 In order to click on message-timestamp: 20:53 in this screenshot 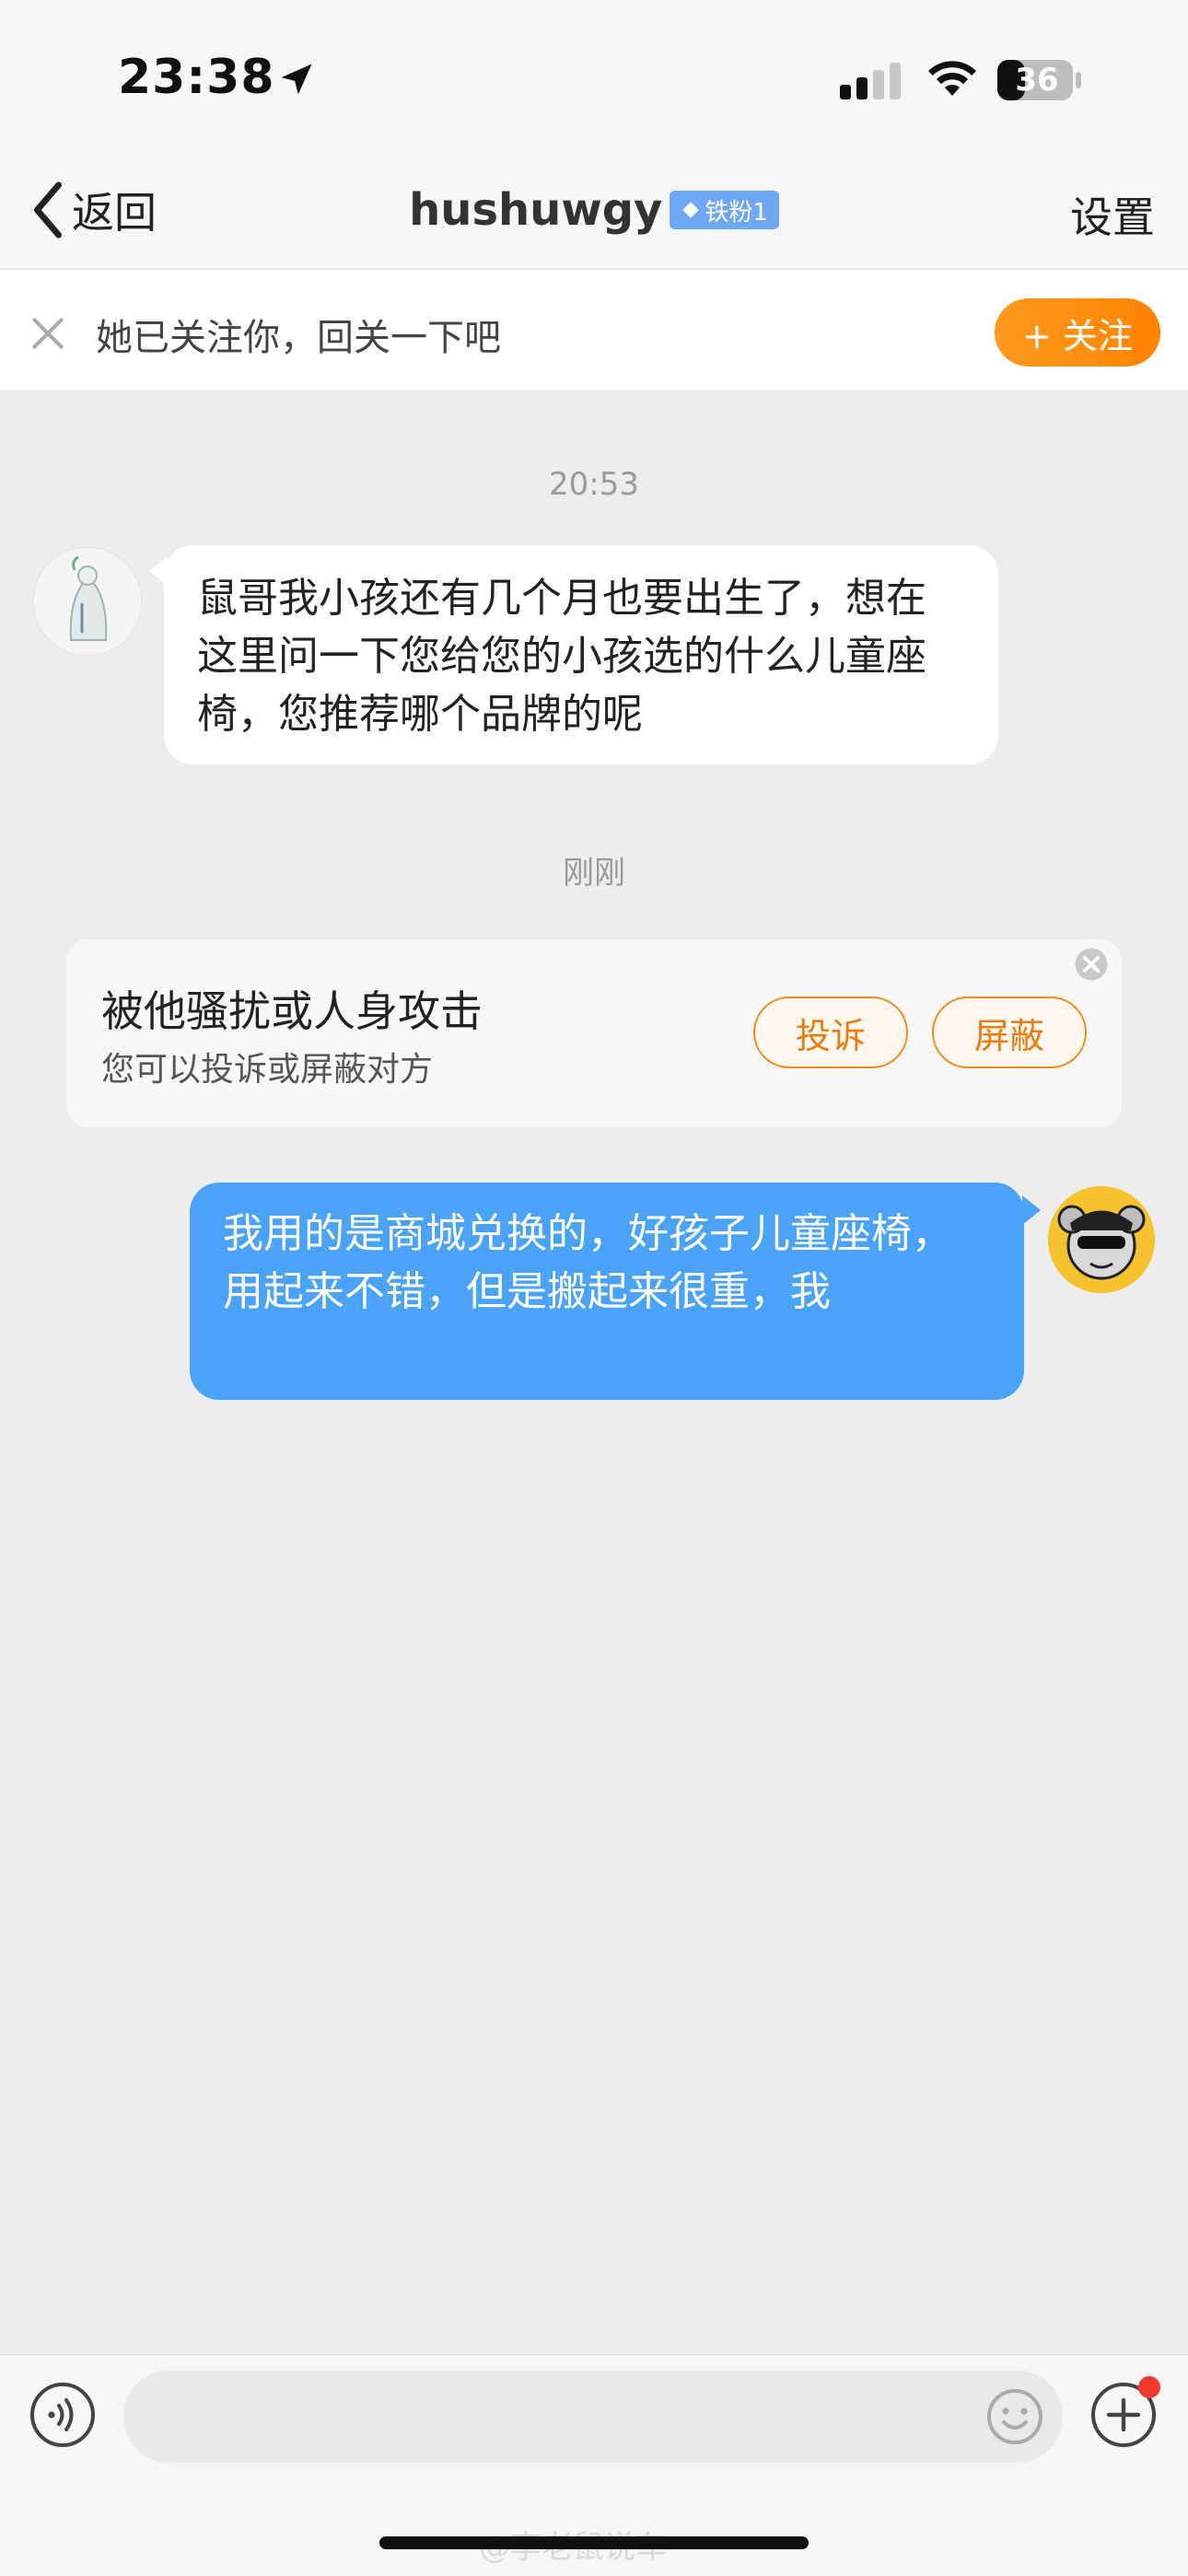, I will do `click(594, 484)`.